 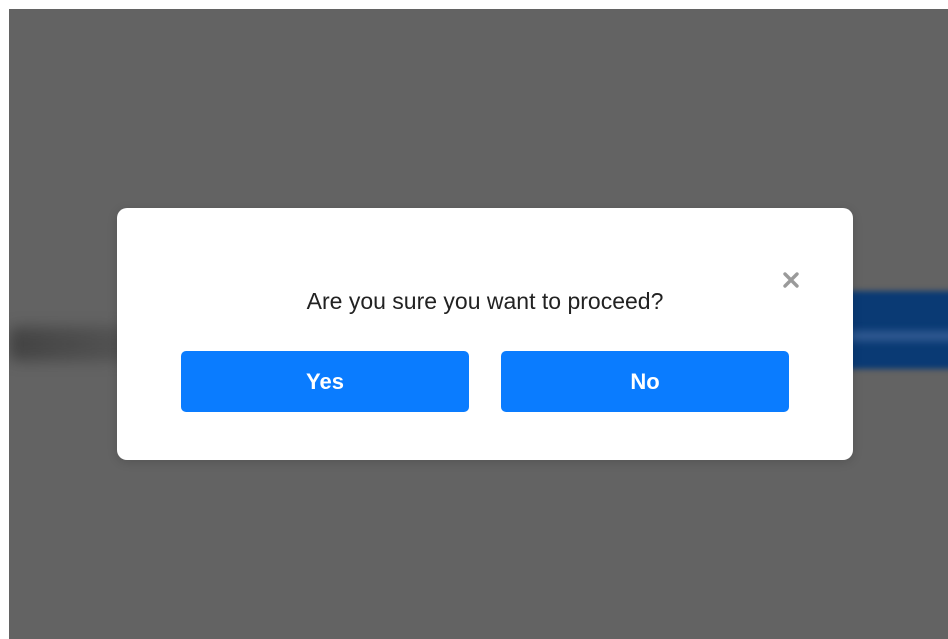 I want to click on blurred-background-button-label, so click(x=898, y=336).